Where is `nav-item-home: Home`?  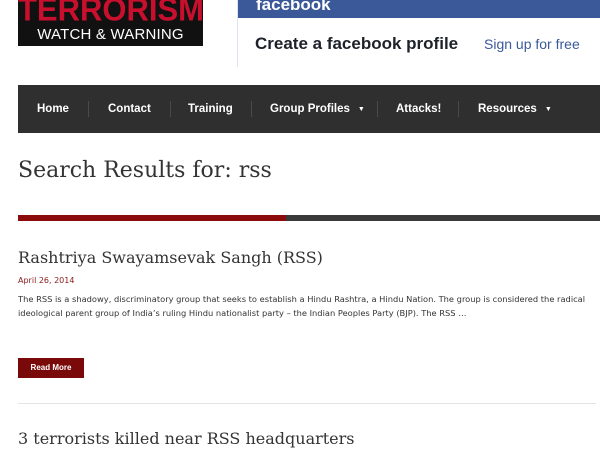
nav-item-home: Home is located at coordinates (53, 109).